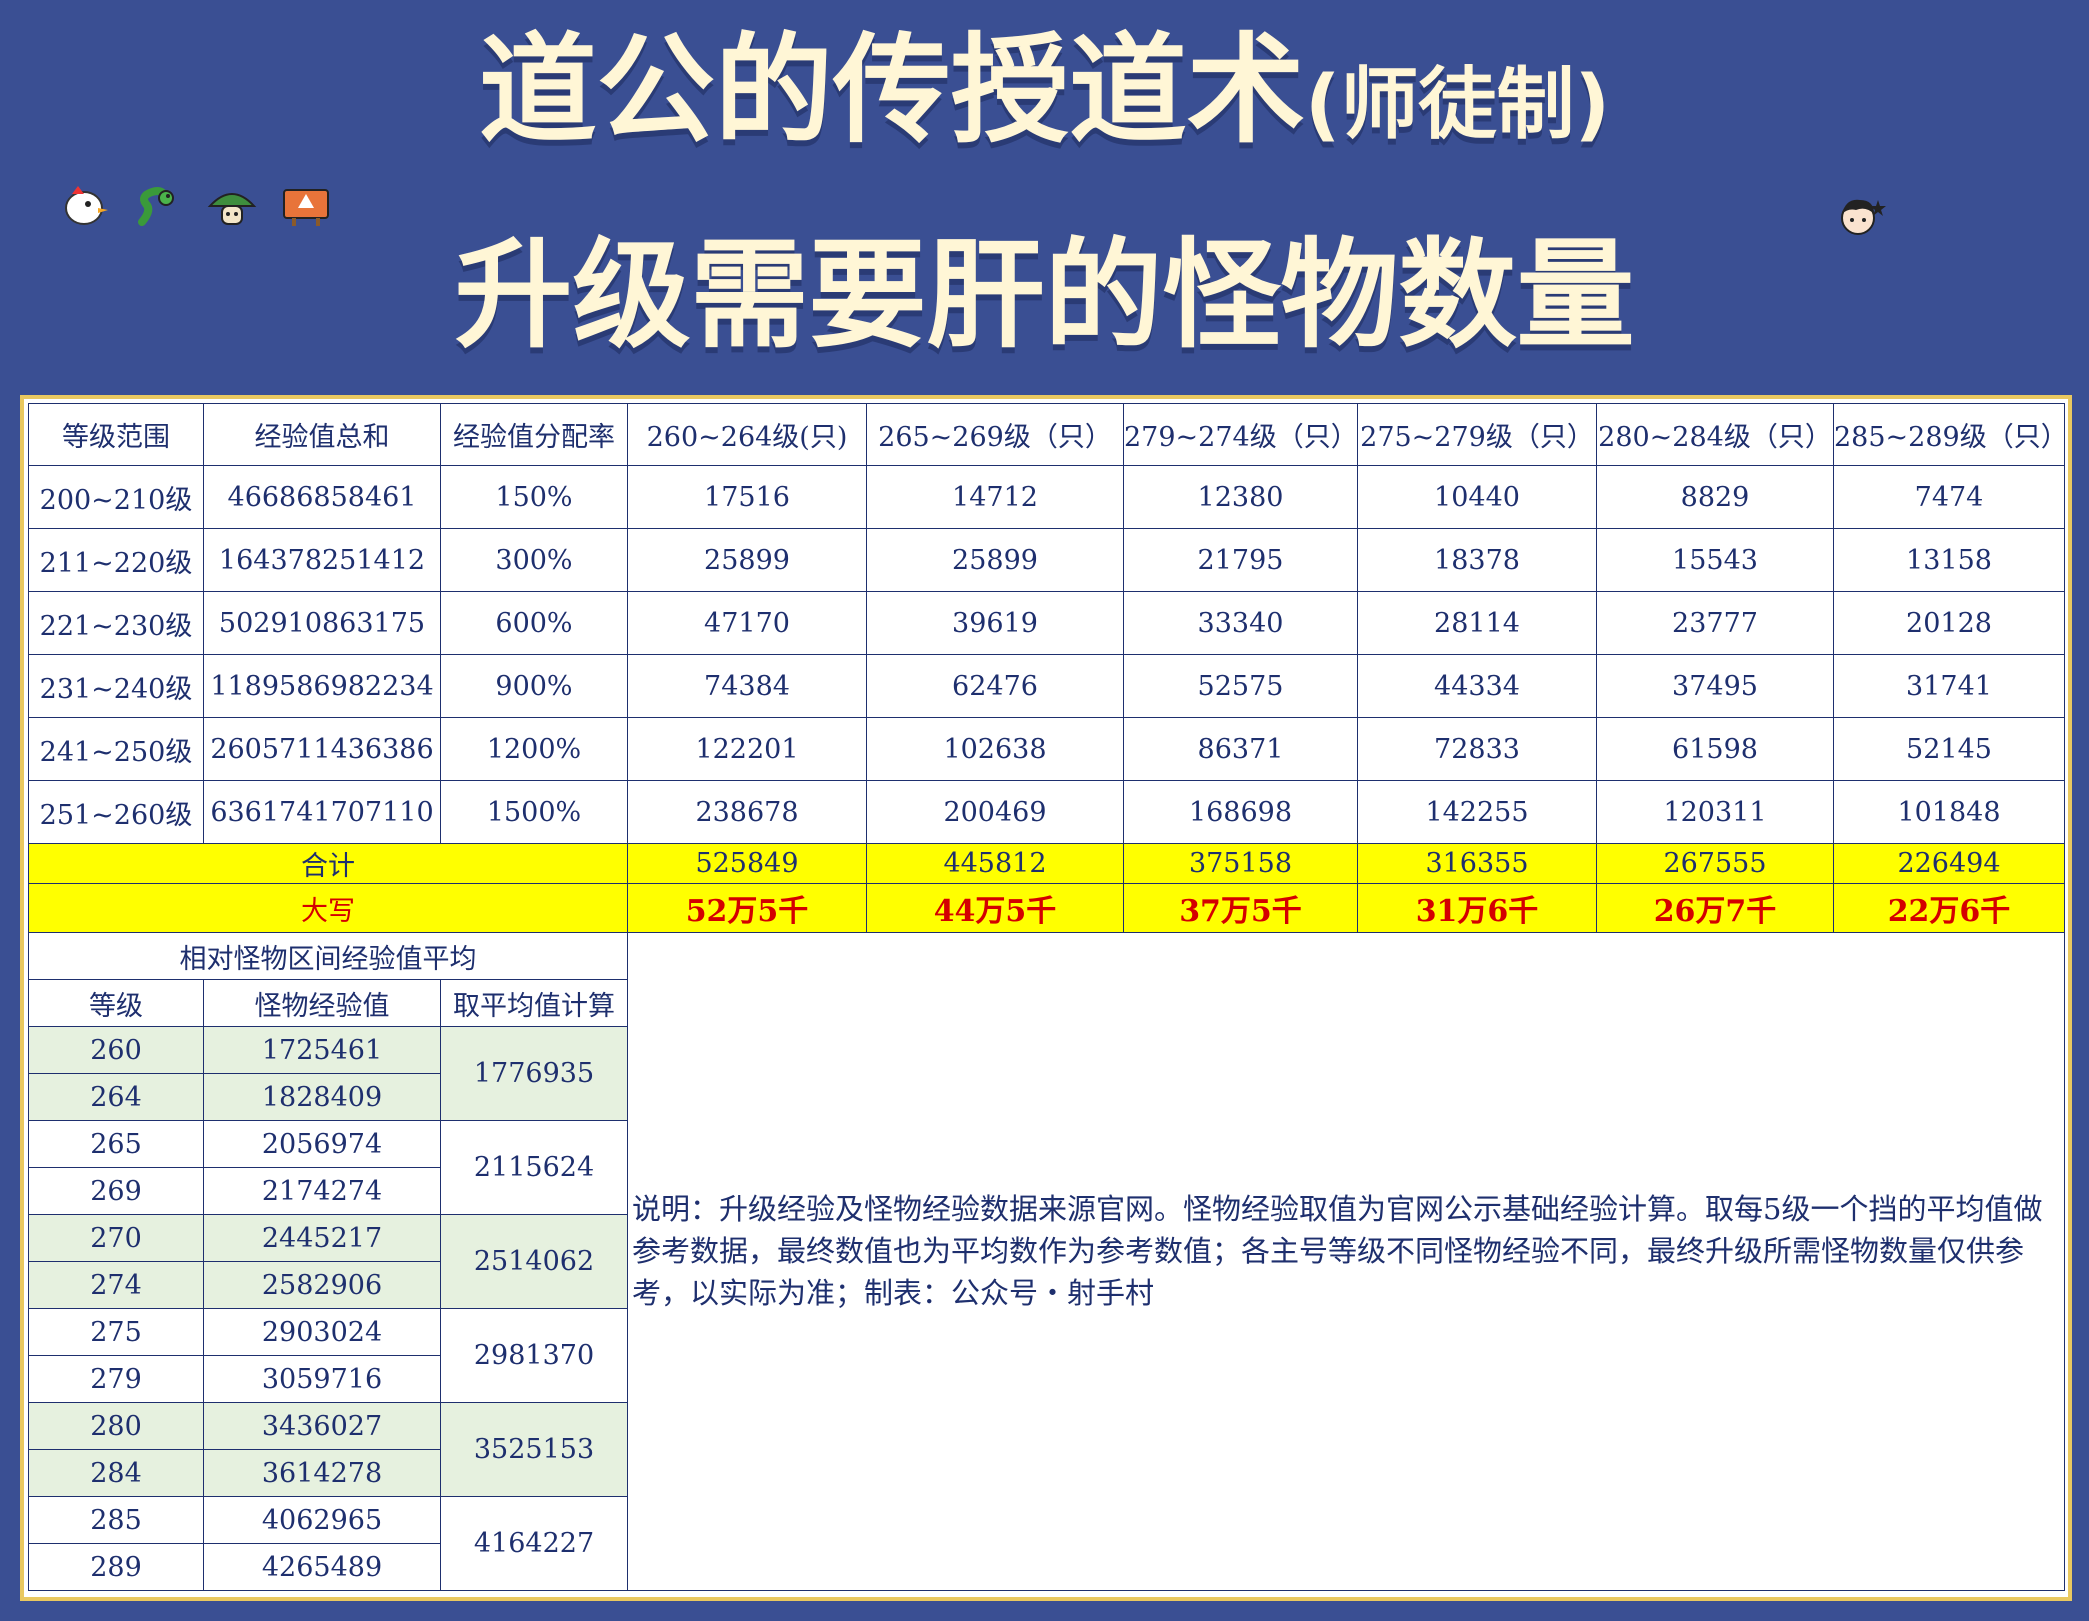 This screenshot has height=1621, width=2089. Describe the element at coordinates (322, 1003) in the screenshot. I see `avg-column-header: 怪物经验值` at that location.